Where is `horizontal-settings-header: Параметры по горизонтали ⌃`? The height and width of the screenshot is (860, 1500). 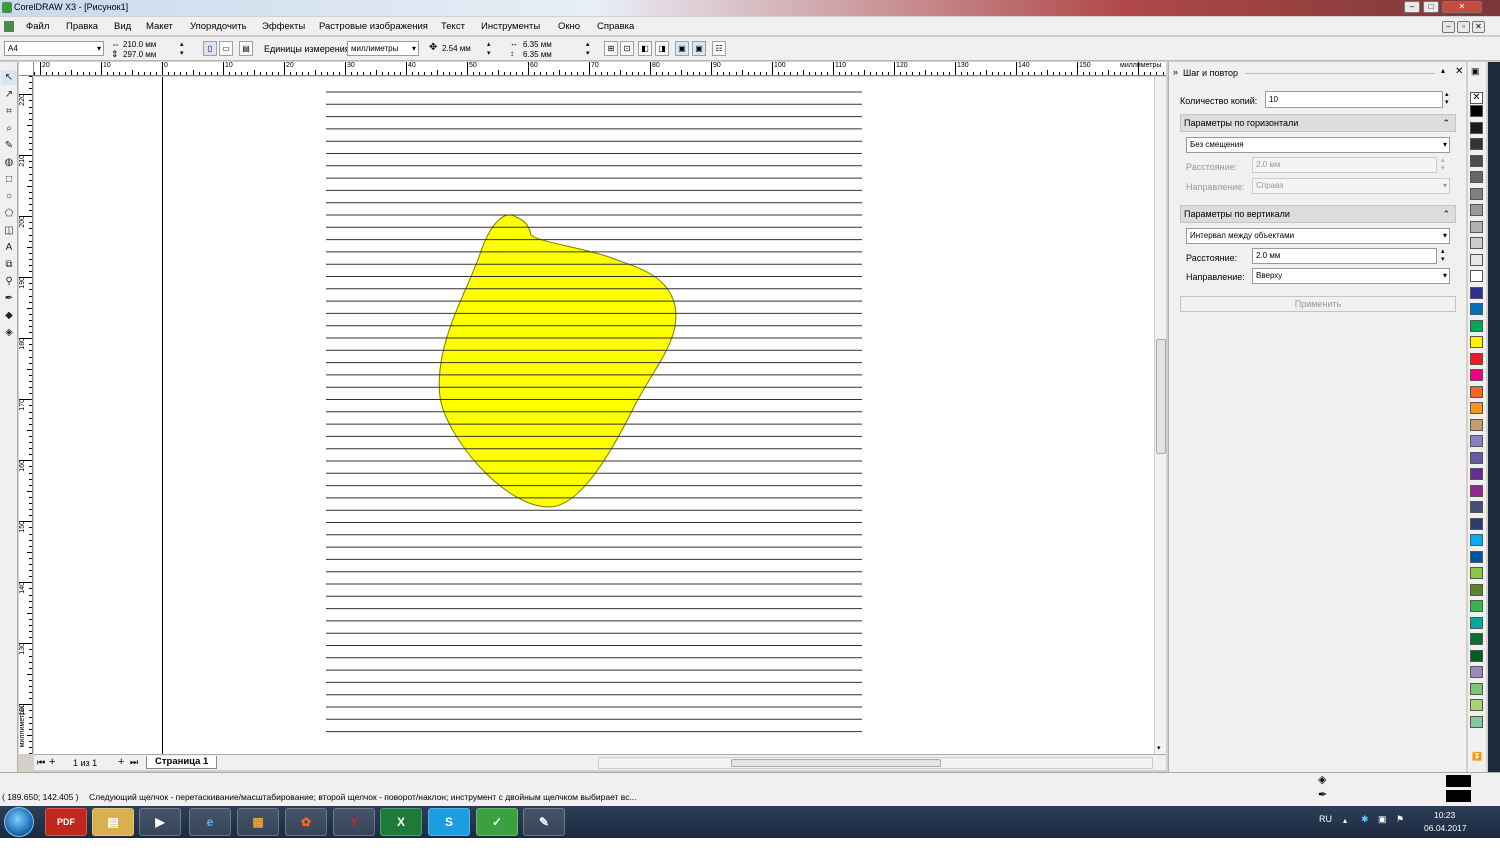 horizontal-settings-header: Параметры по горизонтали ⌃ is located at coordinates (1318, 123).